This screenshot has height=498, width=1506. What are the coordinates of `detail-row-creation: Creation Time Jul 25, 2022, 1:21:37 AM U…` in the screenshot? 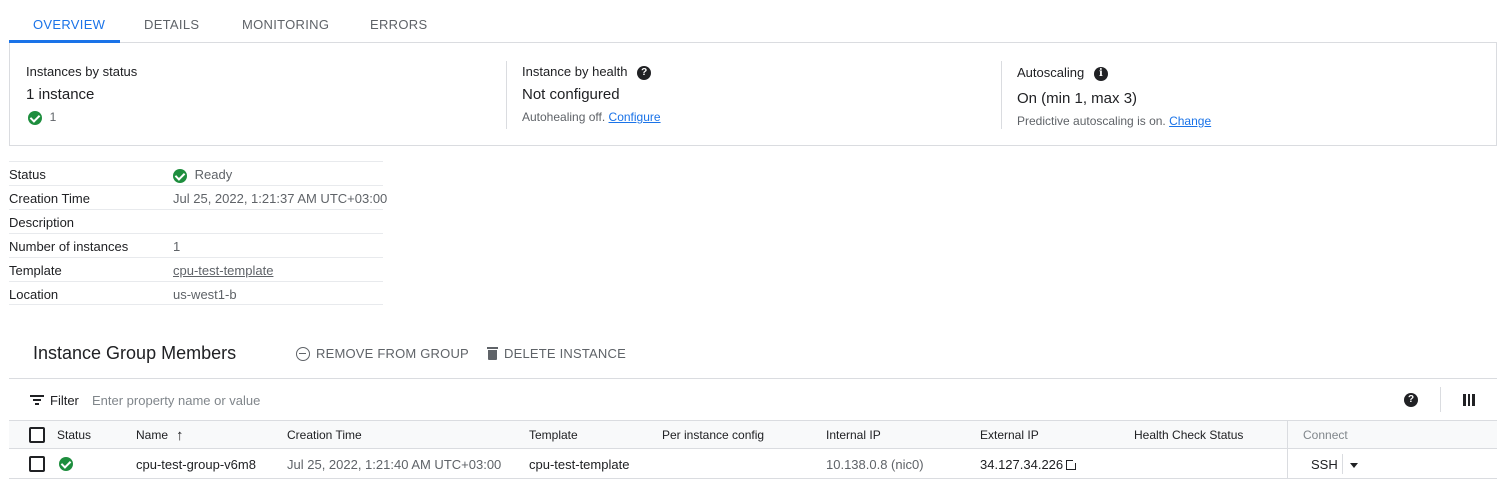 It's located at (198, 197).